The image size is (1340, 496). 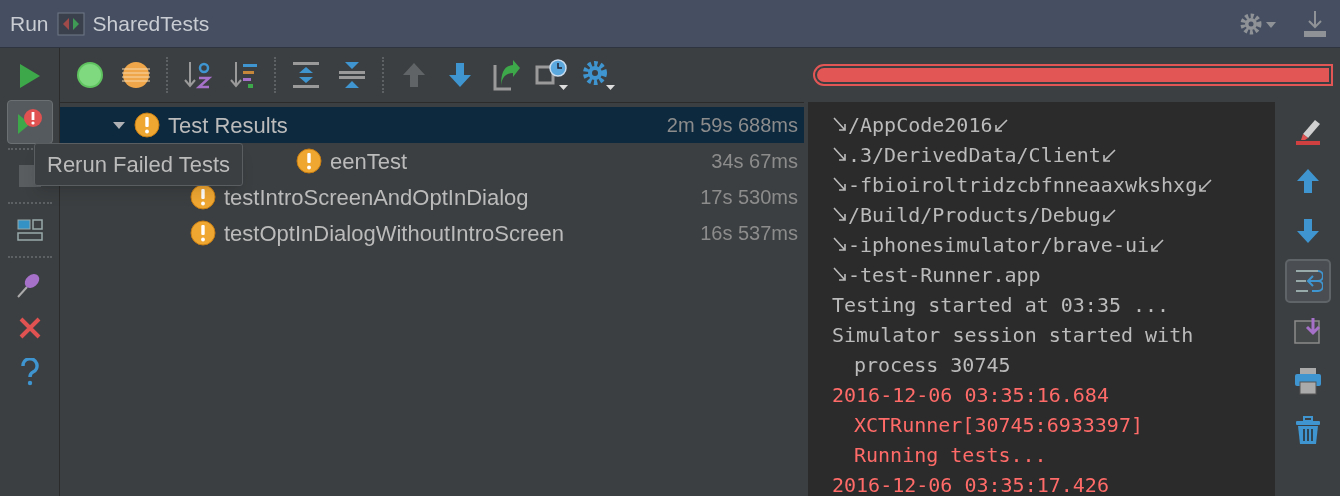 What do you see at coordinates (749, 233) in the screenshot?
I see `test-duration: 16s 537ms` at bounding box center [749, 233].